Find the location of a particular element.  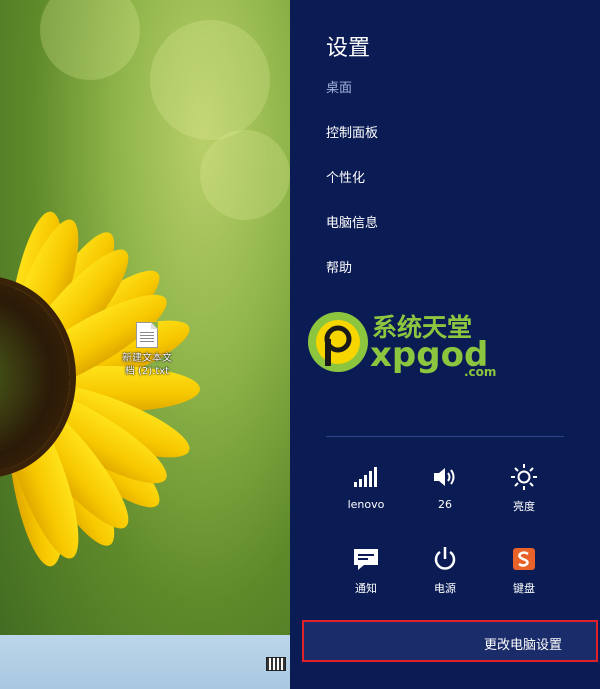

change-pc-settings-label: 更改电脑设置 is located at coordinates (522, 645).